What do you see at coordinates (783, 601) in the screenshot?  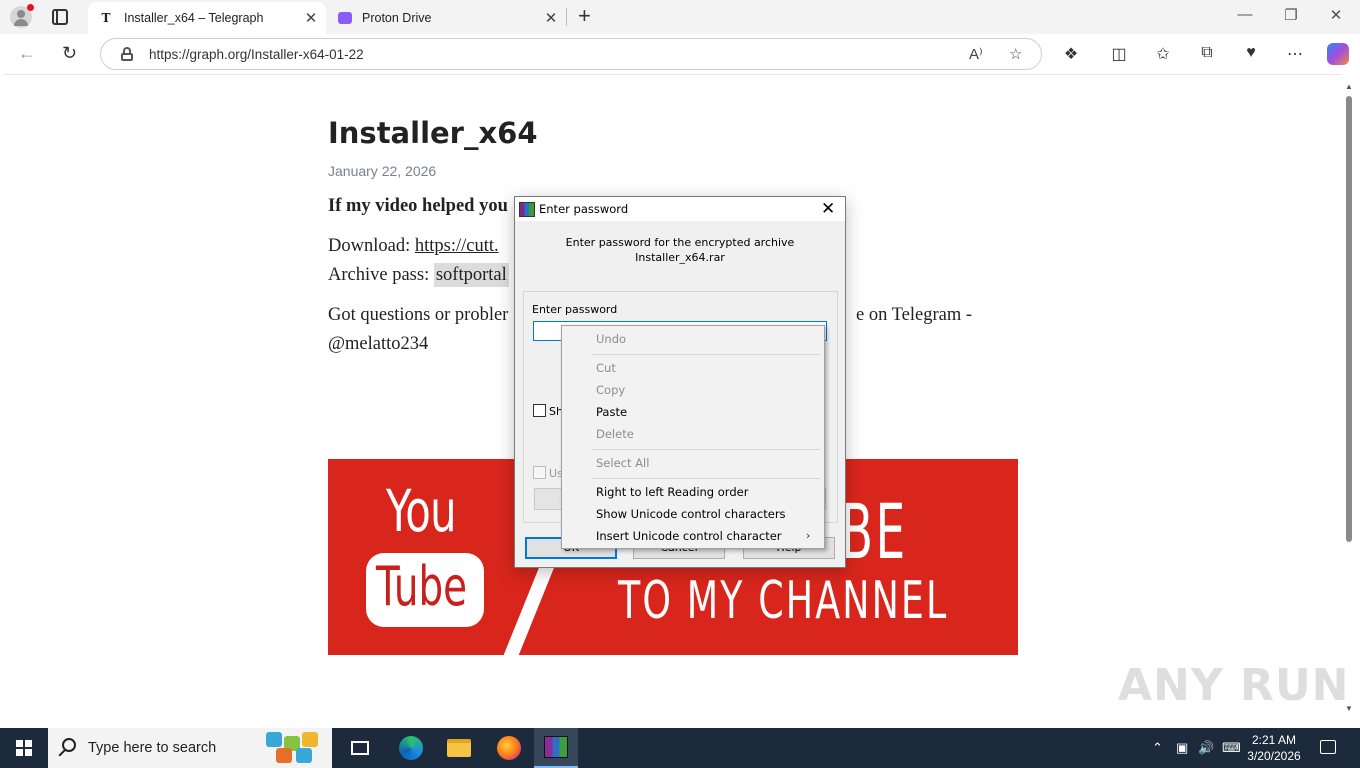 I see `banner-channel-text: TO MY CHANNEL` at bounding box center [783, 601].